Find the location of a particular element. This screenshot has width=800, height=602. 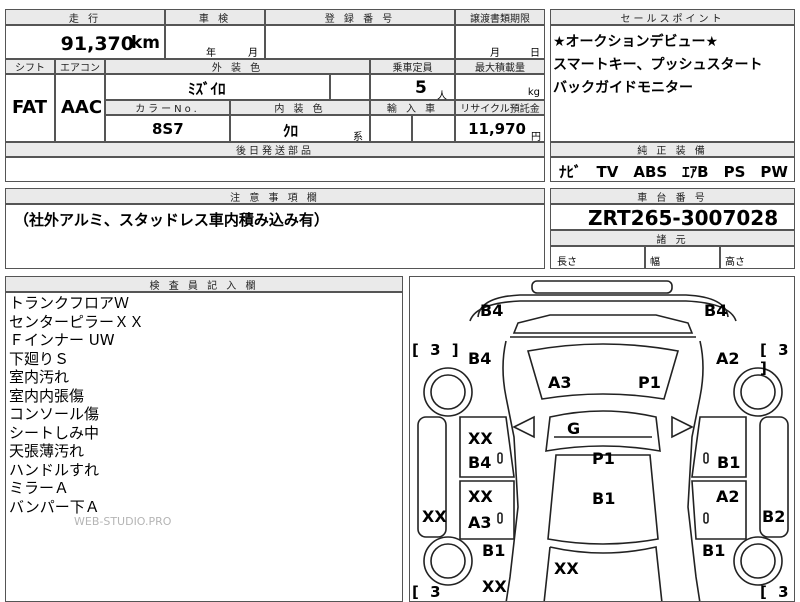

interior-color-header: 内 装 色 is located at coordinates (300, 107).